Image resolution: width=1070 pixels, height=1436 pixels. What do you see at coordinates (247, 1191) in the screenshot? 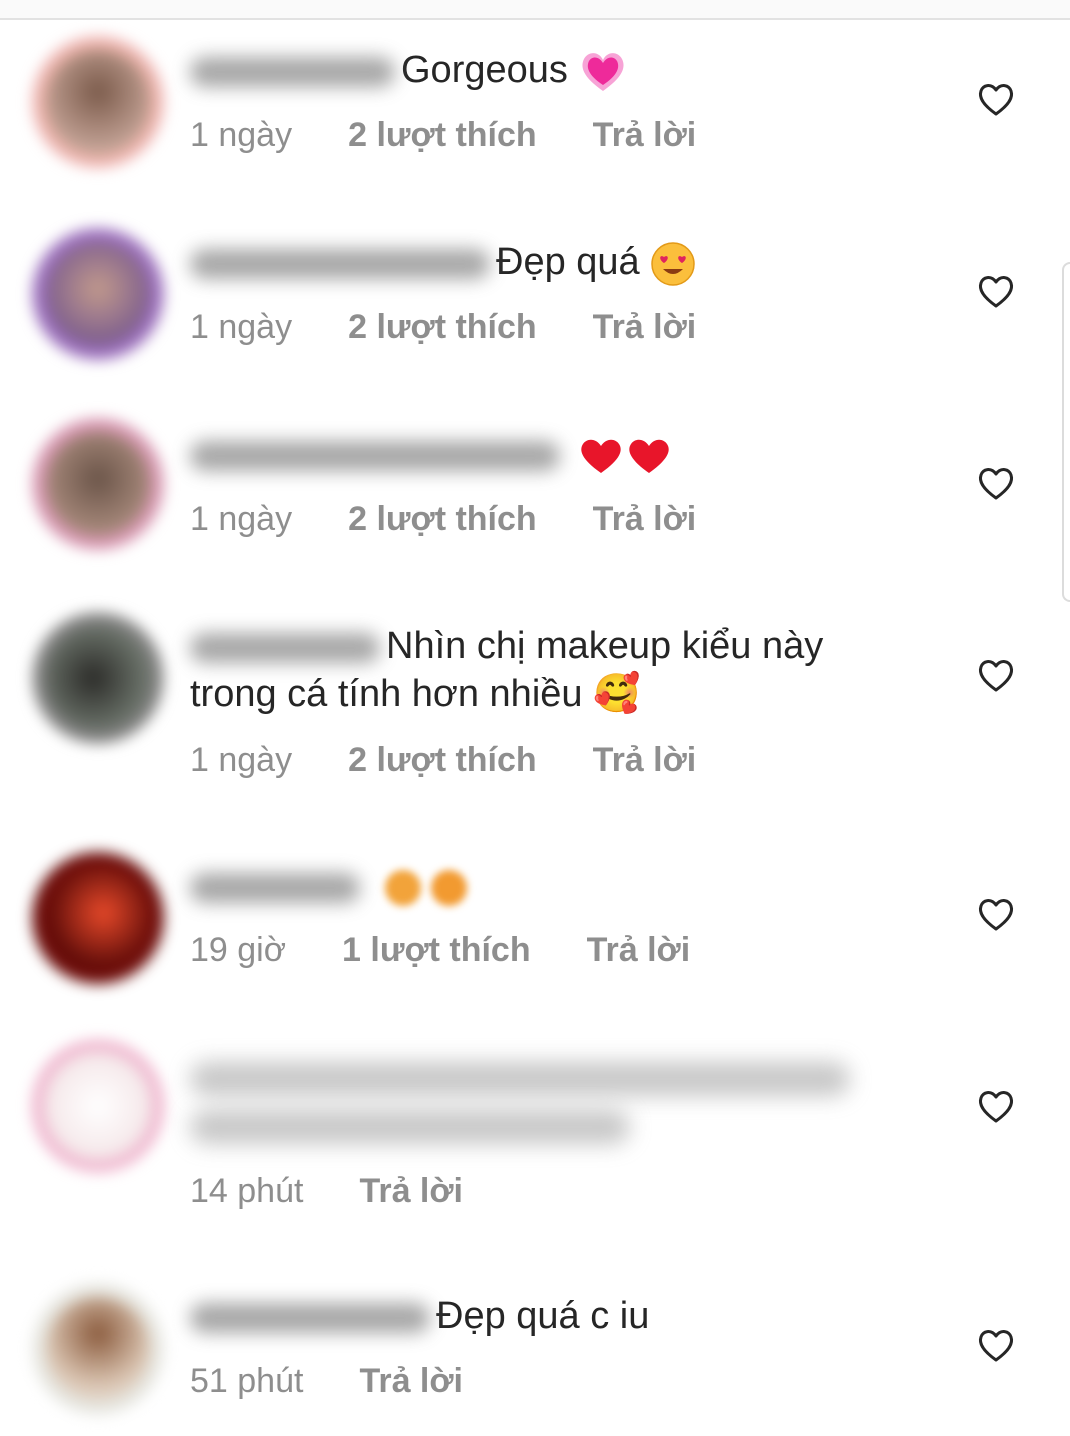
I see `comment-time: 14 phút` at bounding box center [247, 1191].